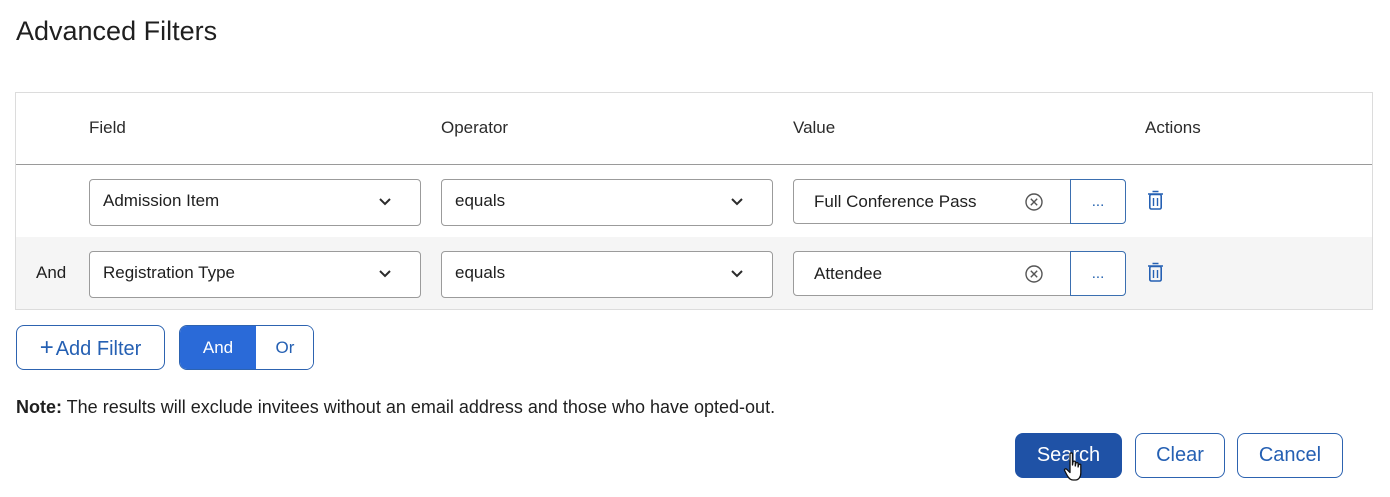 The height and width of the screenshot is (497, 1390). Describe the element at coordinates (1072, 466) in the screenshot. I see `hand-pointer-cursor-icon` at that location.